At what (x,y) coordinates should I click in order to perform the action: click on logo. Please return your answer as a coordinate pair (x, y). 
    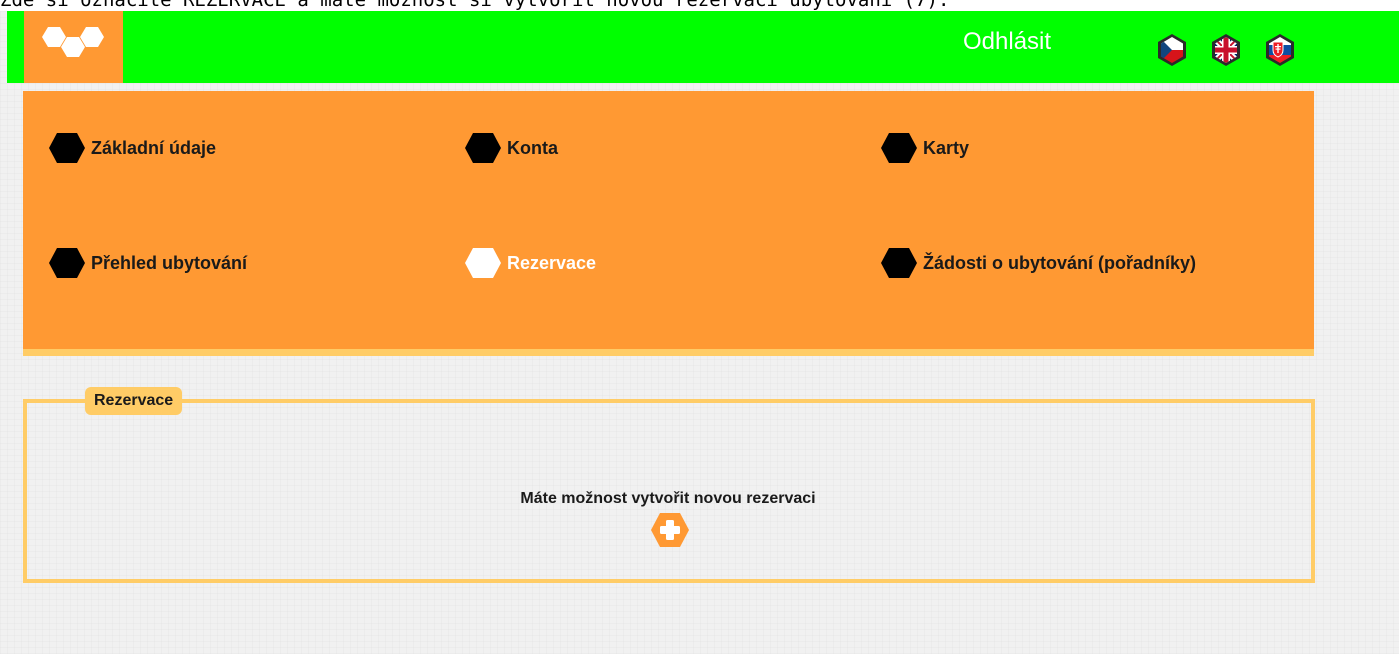
    Looking at the image, I should click on (73, 47).